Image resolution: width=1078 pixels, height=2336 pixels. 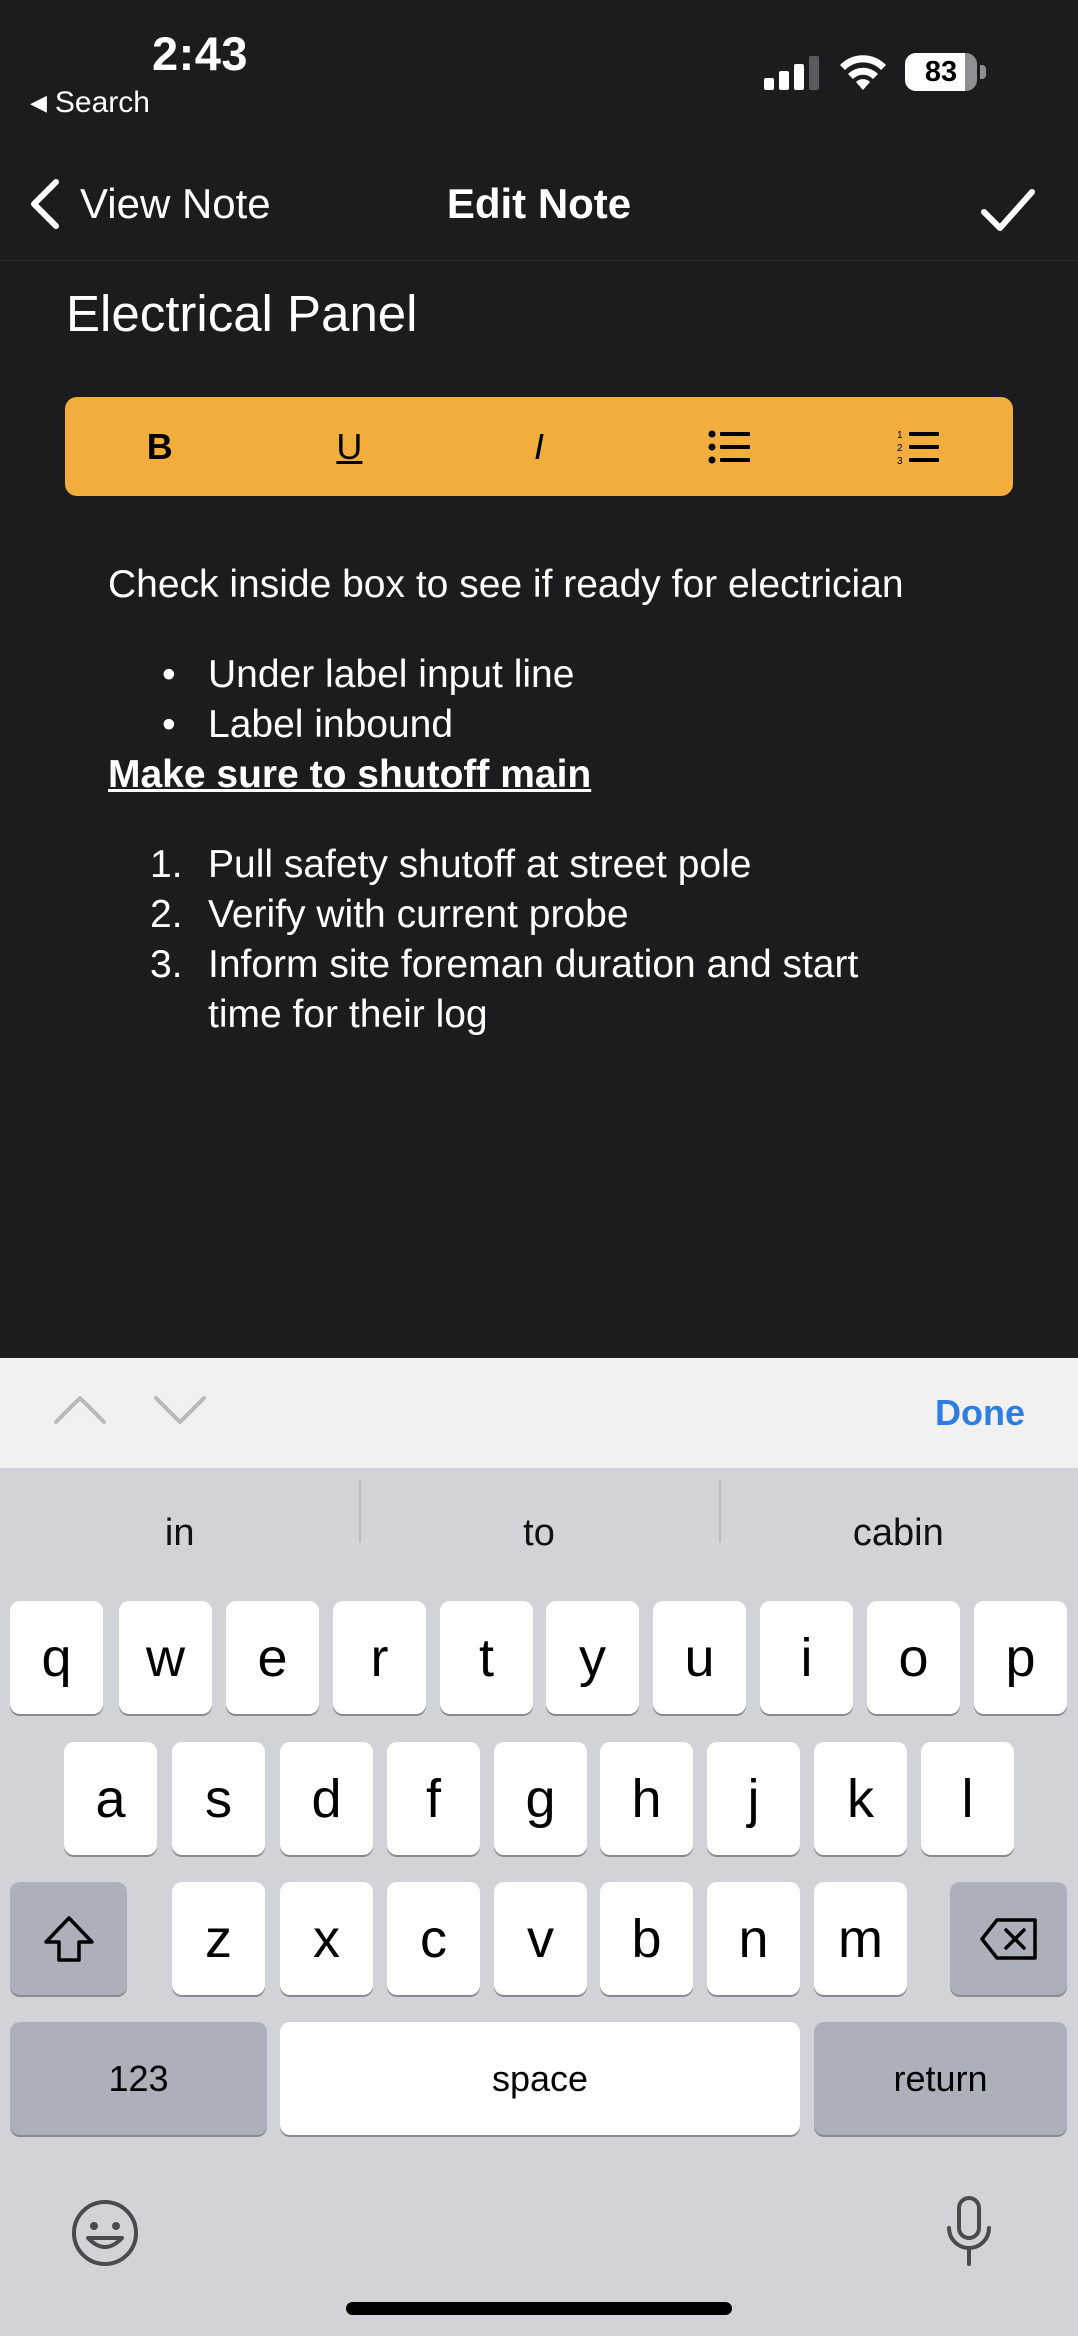 I want to click on key-k: k, so click(x=860, y=1798).